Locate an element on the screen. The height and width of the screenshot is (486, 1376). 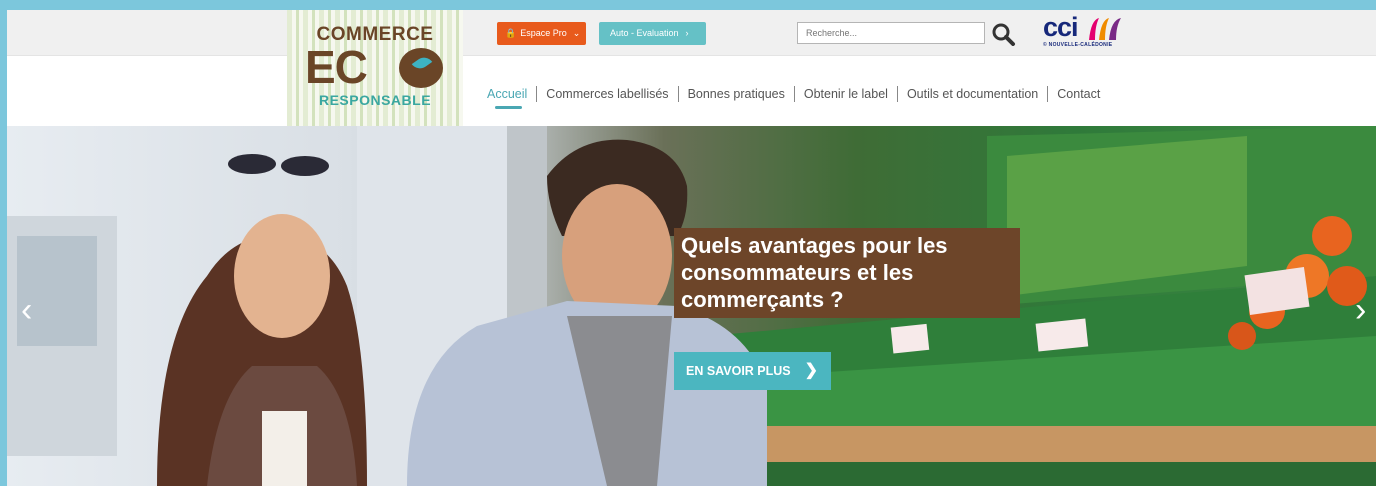
carousel-next-button: › is located at coordinates (1360, 310).